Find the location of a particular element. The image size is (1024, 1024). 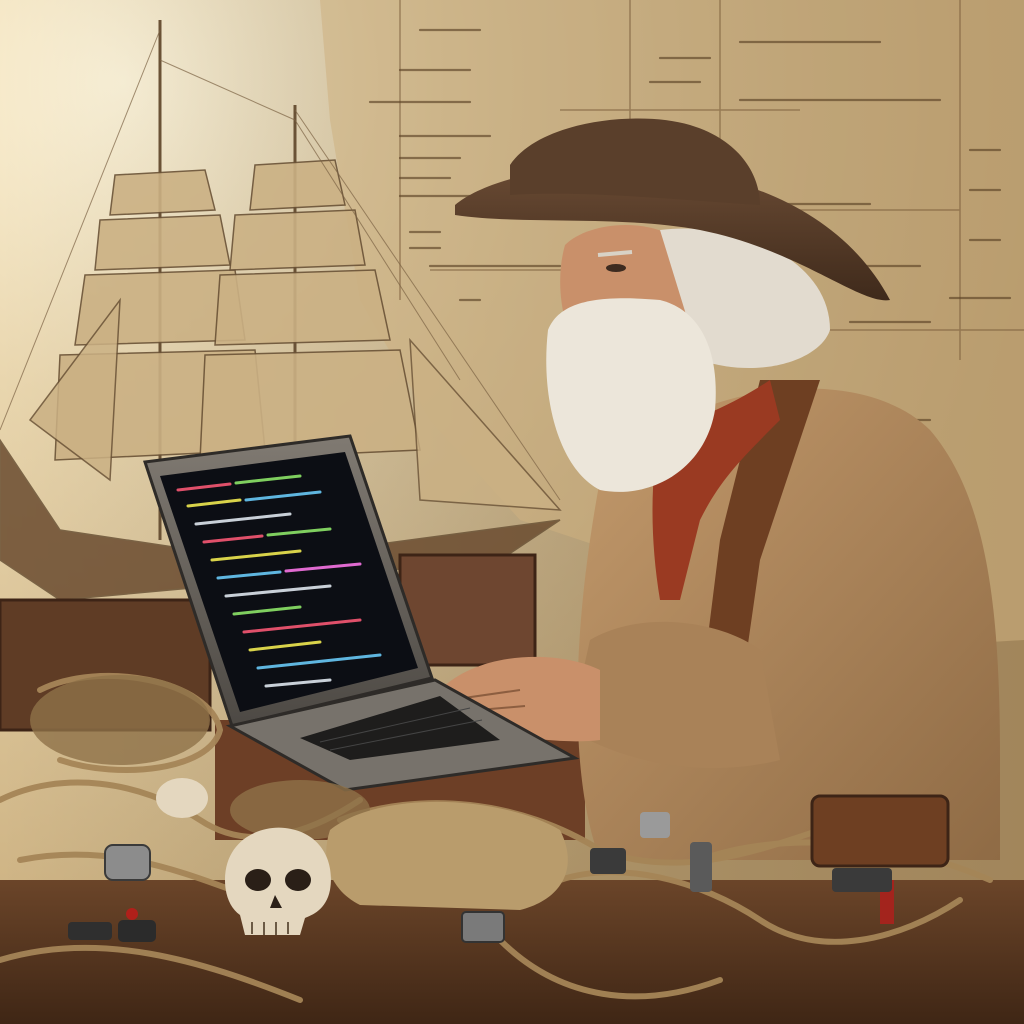

rope-coil is located at coordinates (120, 720).